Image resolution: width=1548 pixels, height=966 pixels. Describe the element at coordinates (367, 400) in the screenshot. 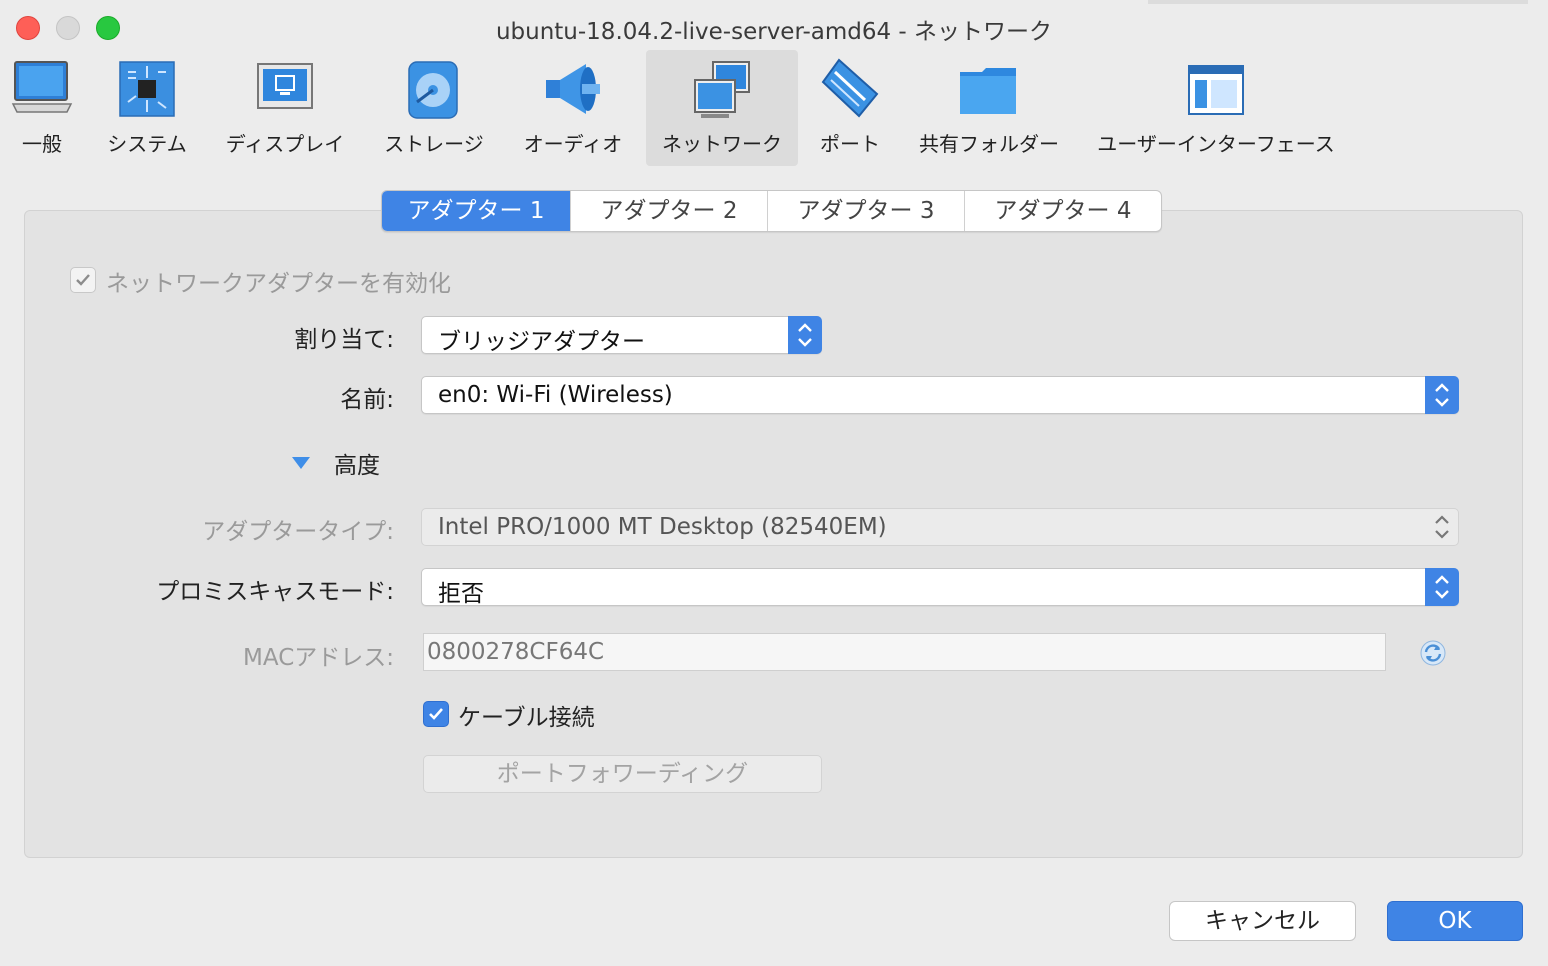

I see `name-label: 名前:` at that location.